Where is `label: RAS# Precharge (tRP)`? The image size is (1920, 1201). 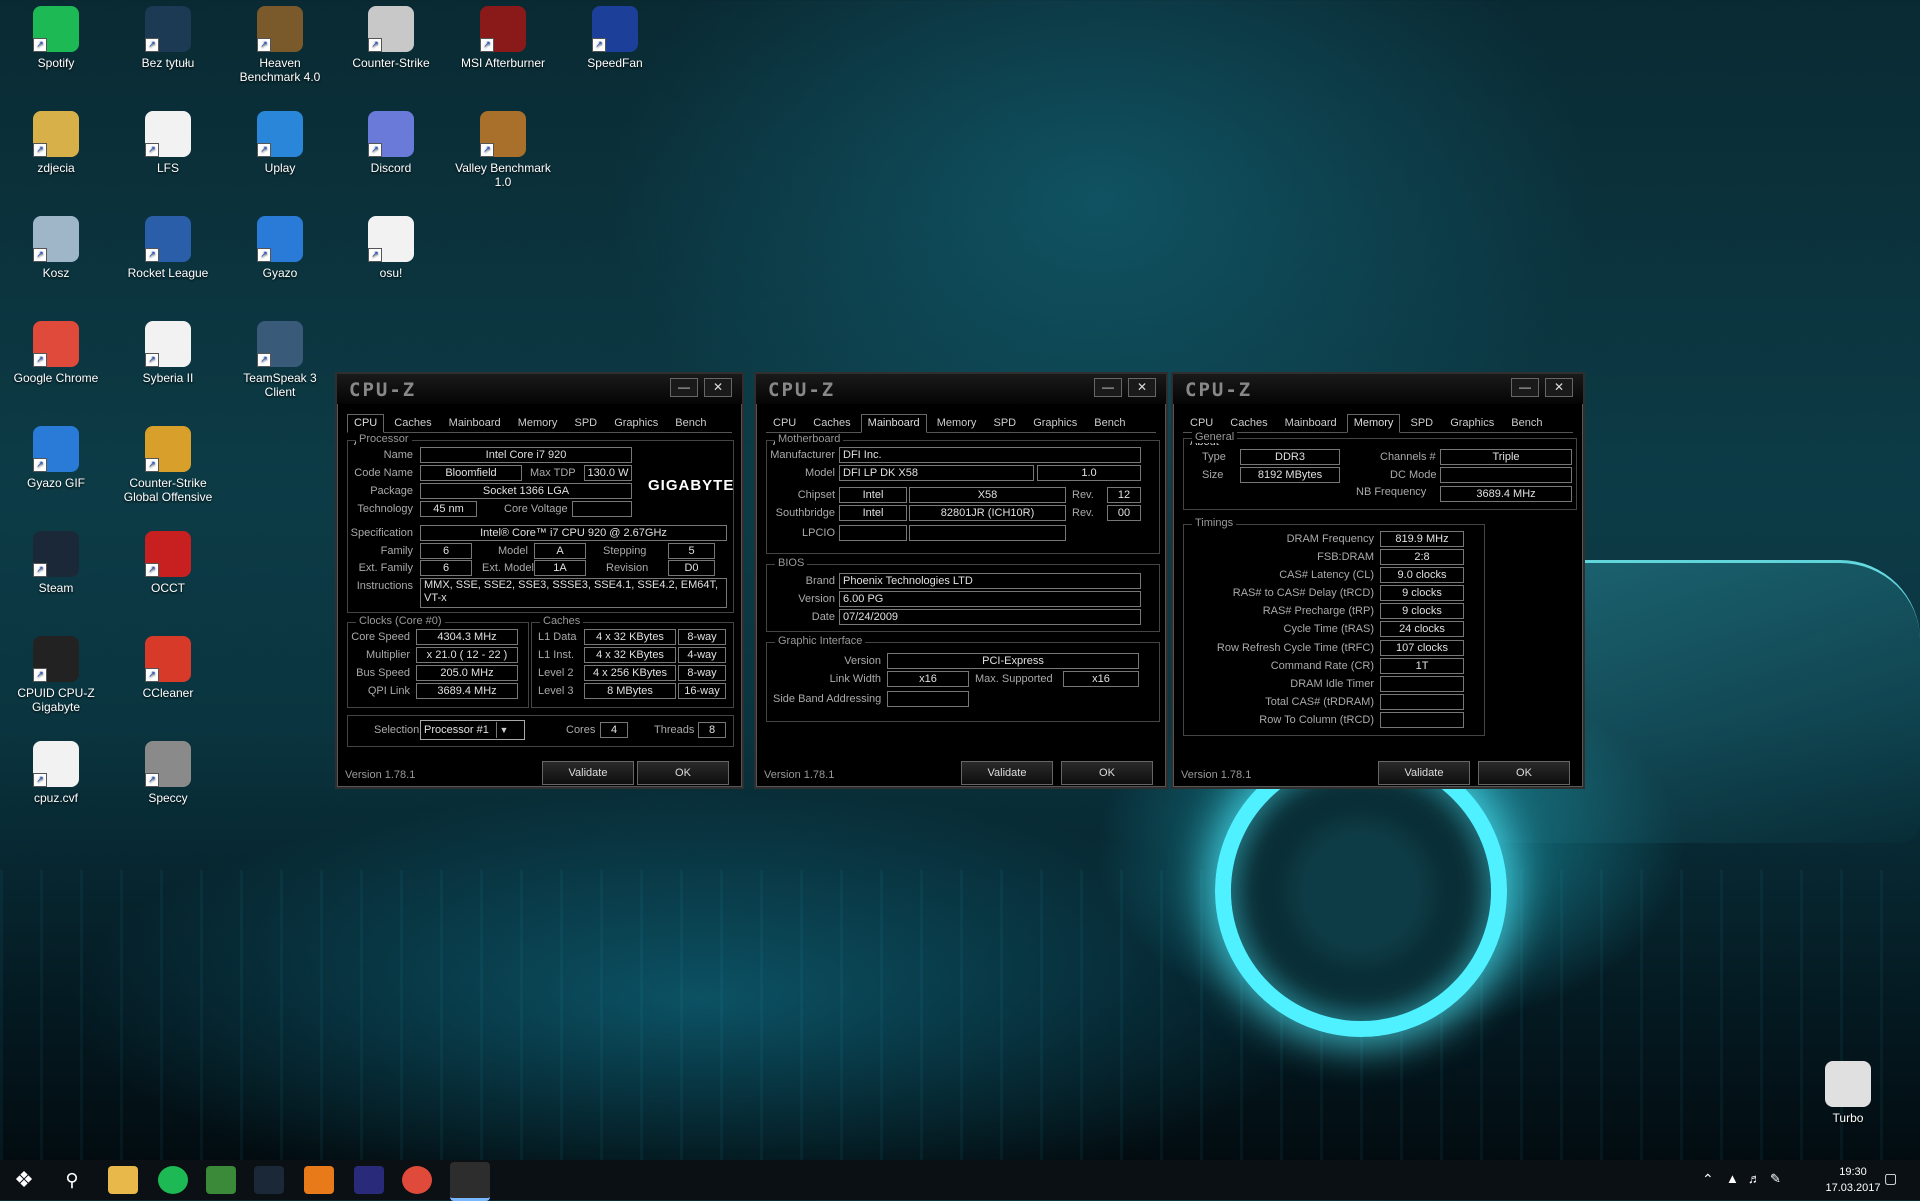
label: RAS# Precharge (tRP) is located at coordinates (1318, 611).